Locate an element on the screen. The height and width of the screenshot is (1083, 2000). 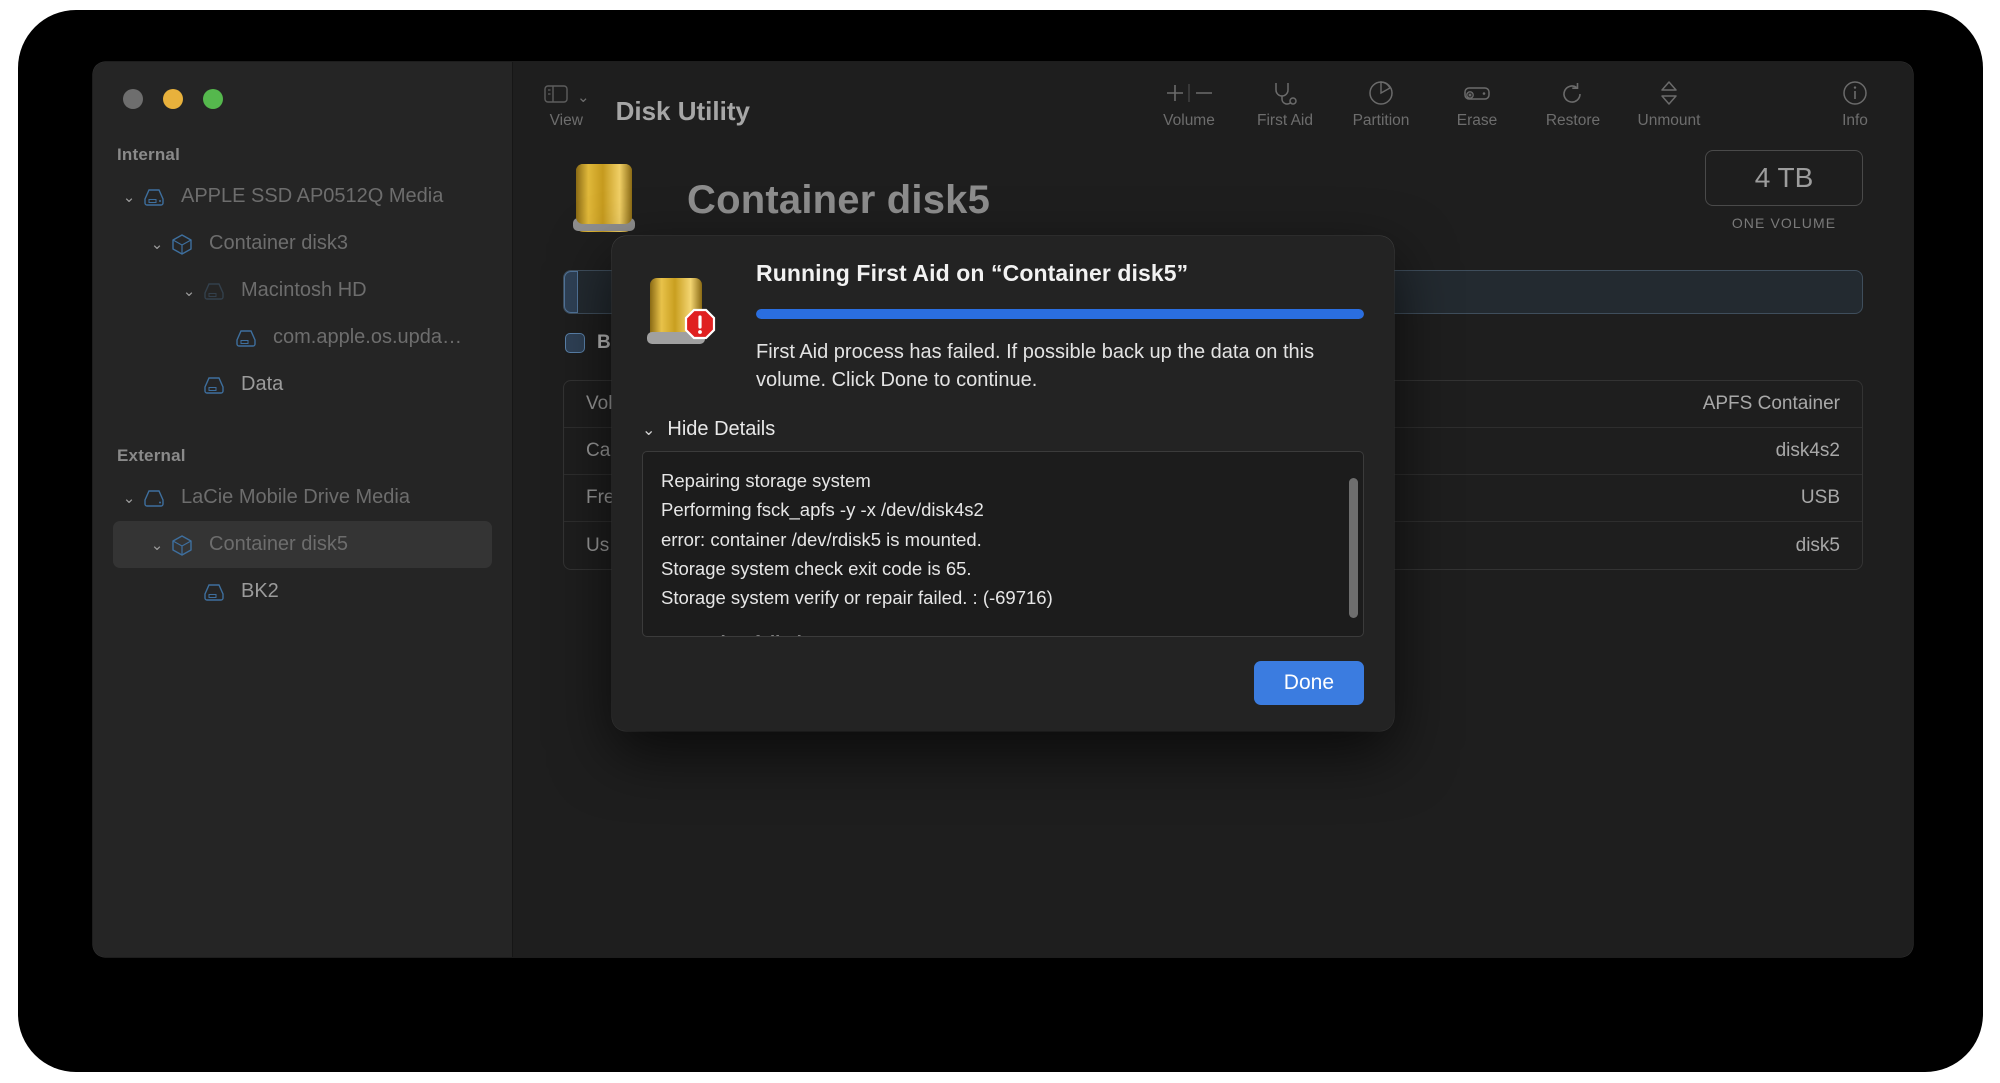
progress-bar-fill is located at coordinates (1060, 314).